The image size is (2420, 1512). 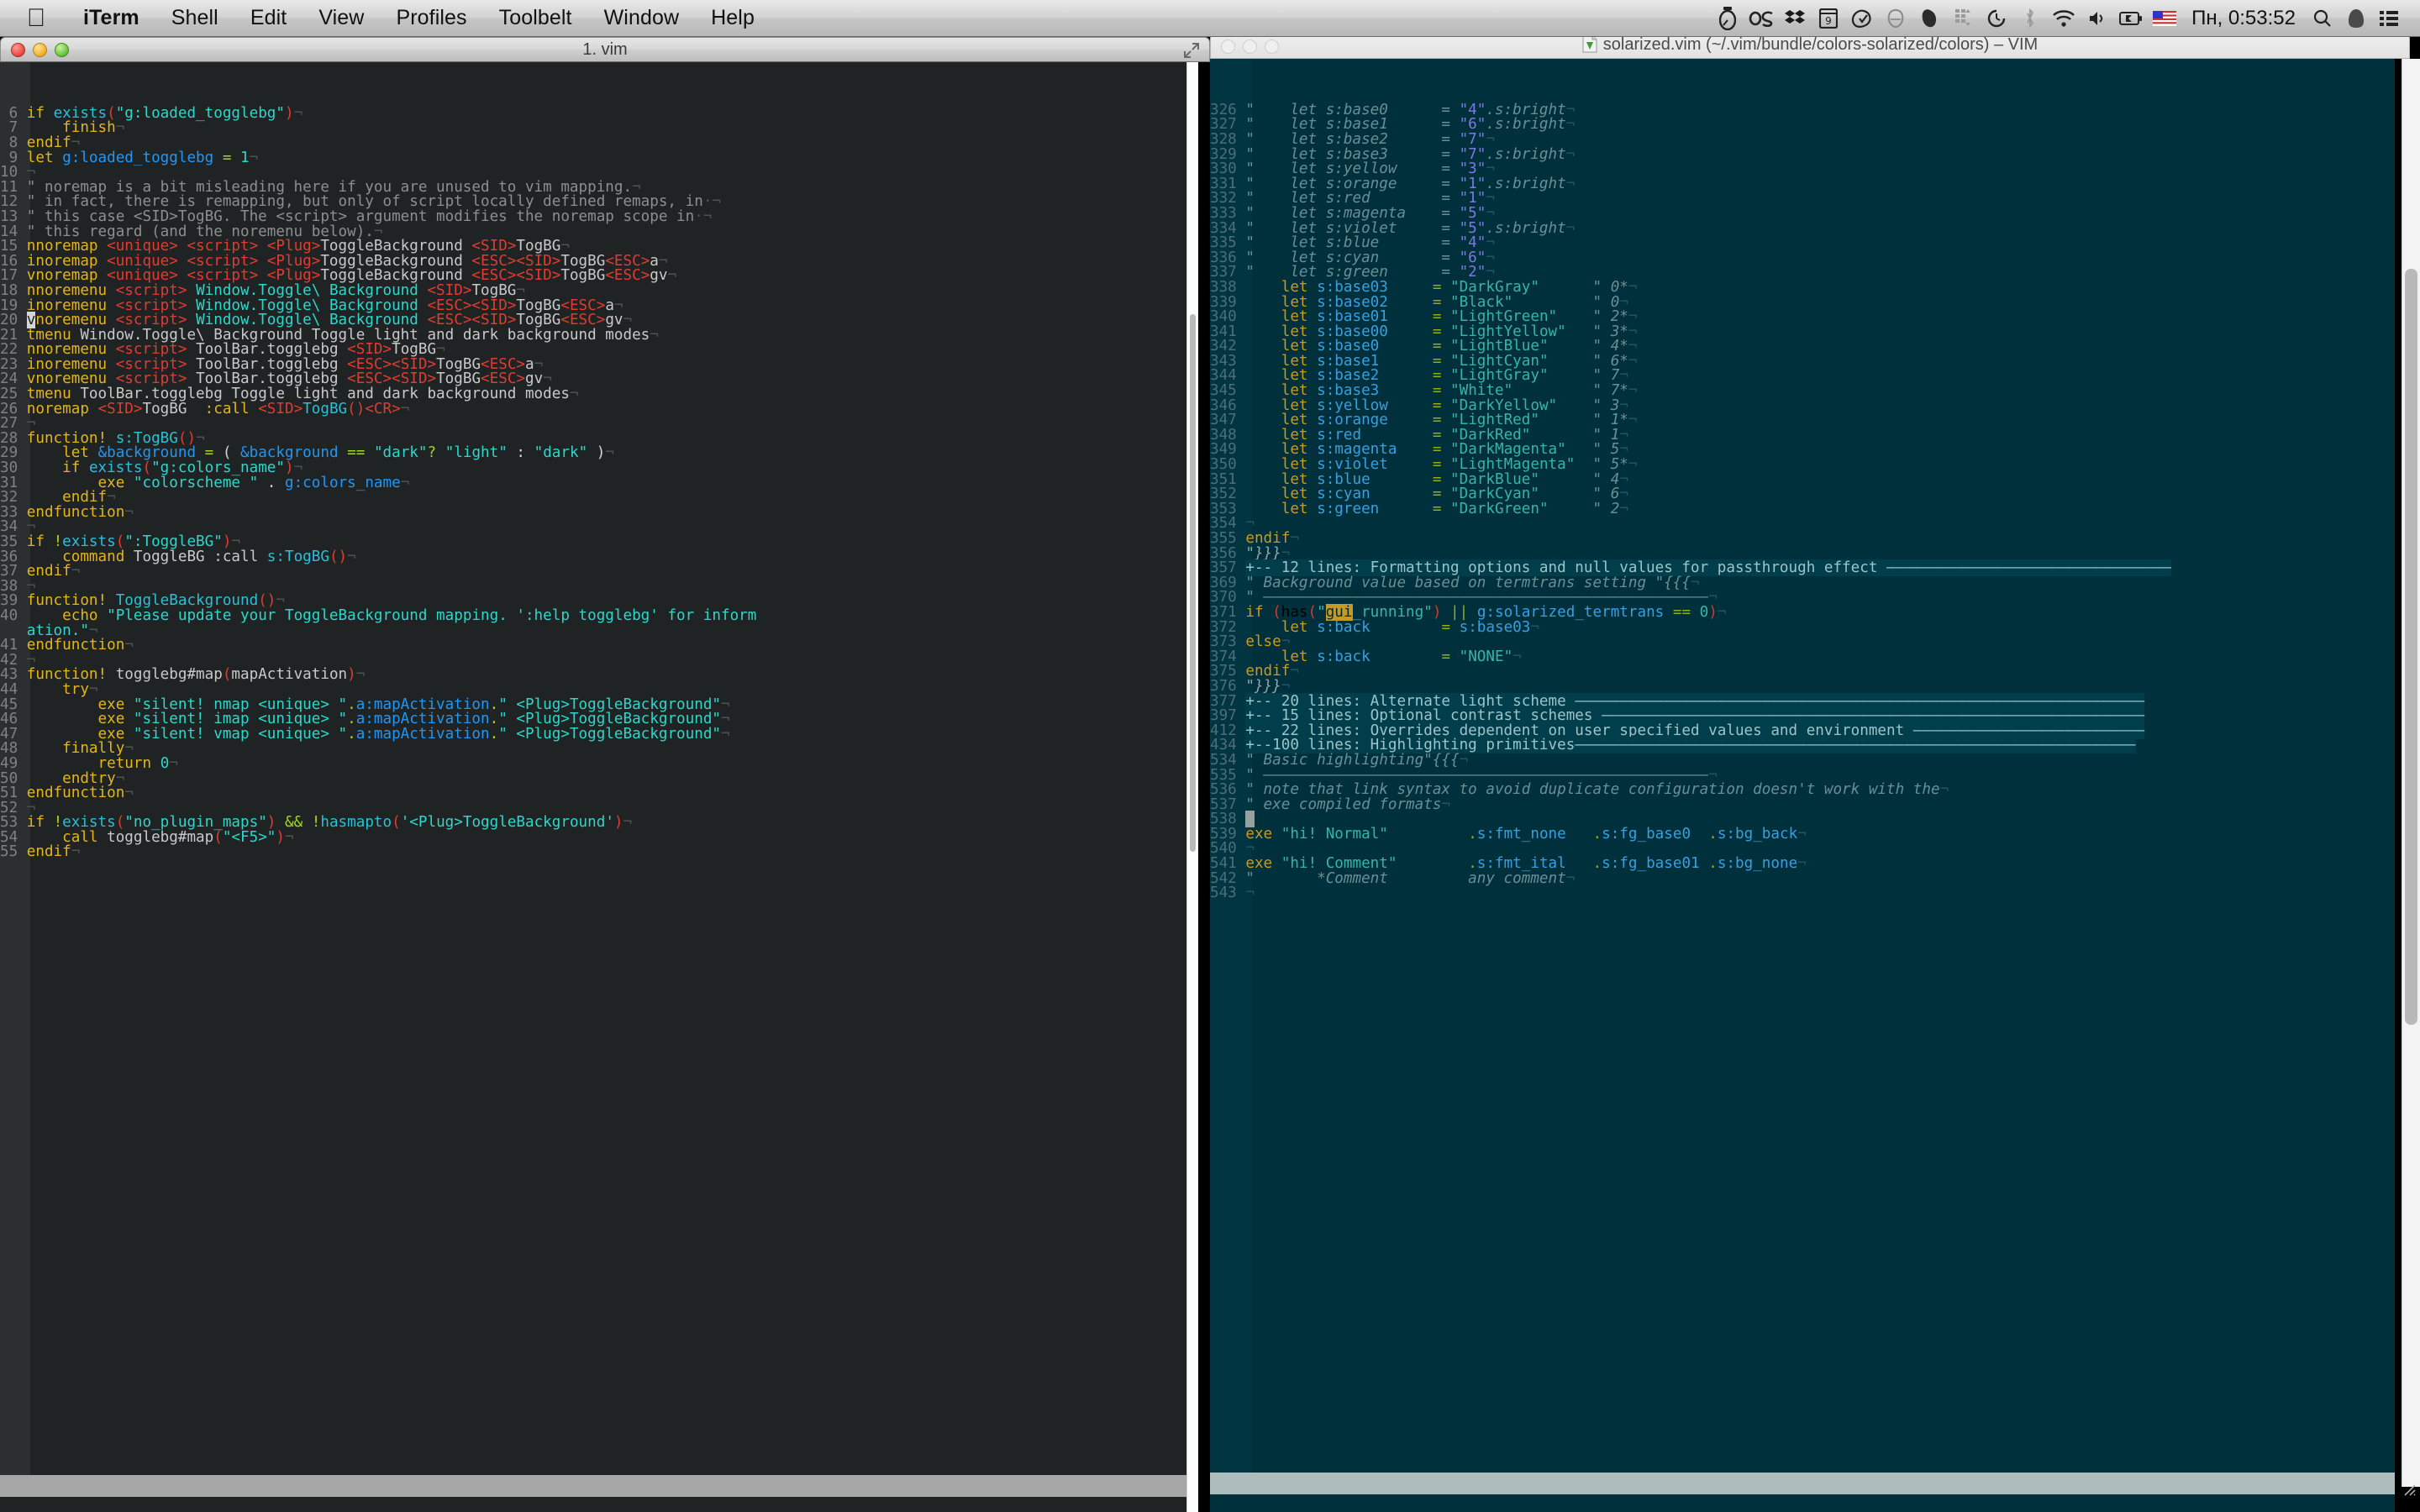 What do you see at coordinates (1761, 18) in the screenshot?
I see `os-icon` at bounding box center [1761, 18].